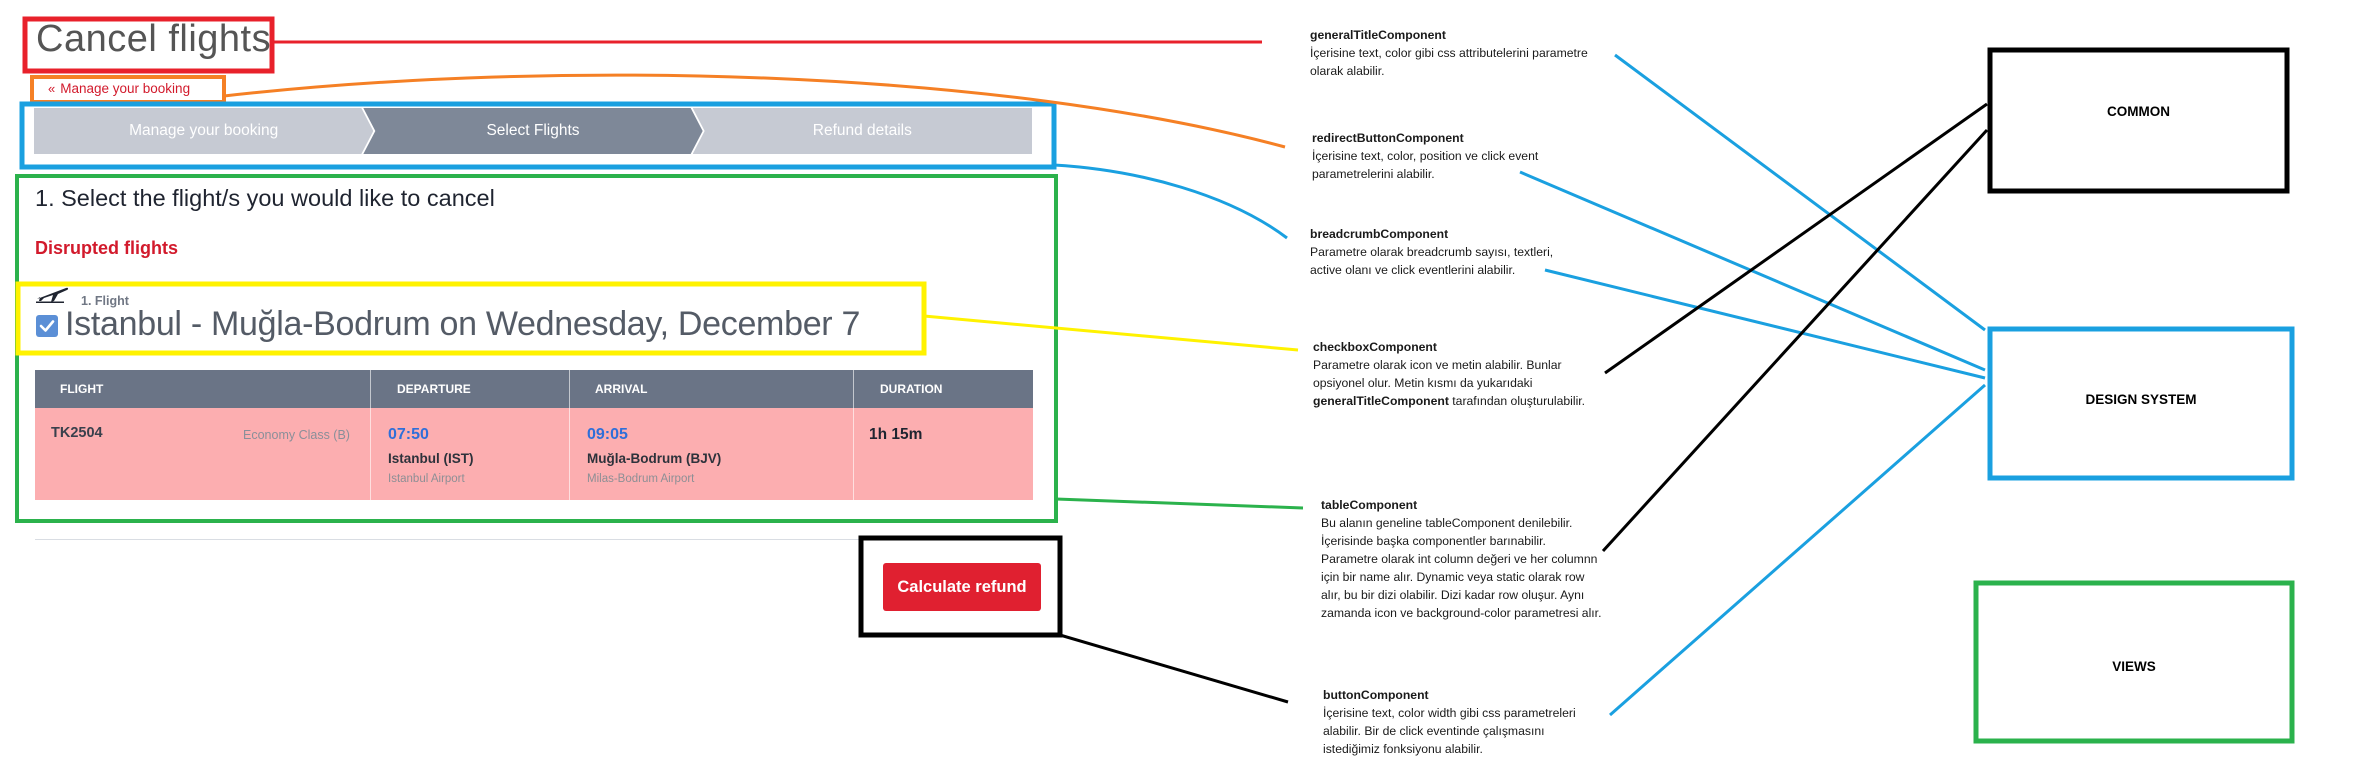 Image resolution: width=2380 pixels, height=774 pixels. What do you see at coordinates (654, 458) in the screenshot?
I see `arrival-city: Muğla-Bodrum (BJV)` at bounding box center [654, 458].